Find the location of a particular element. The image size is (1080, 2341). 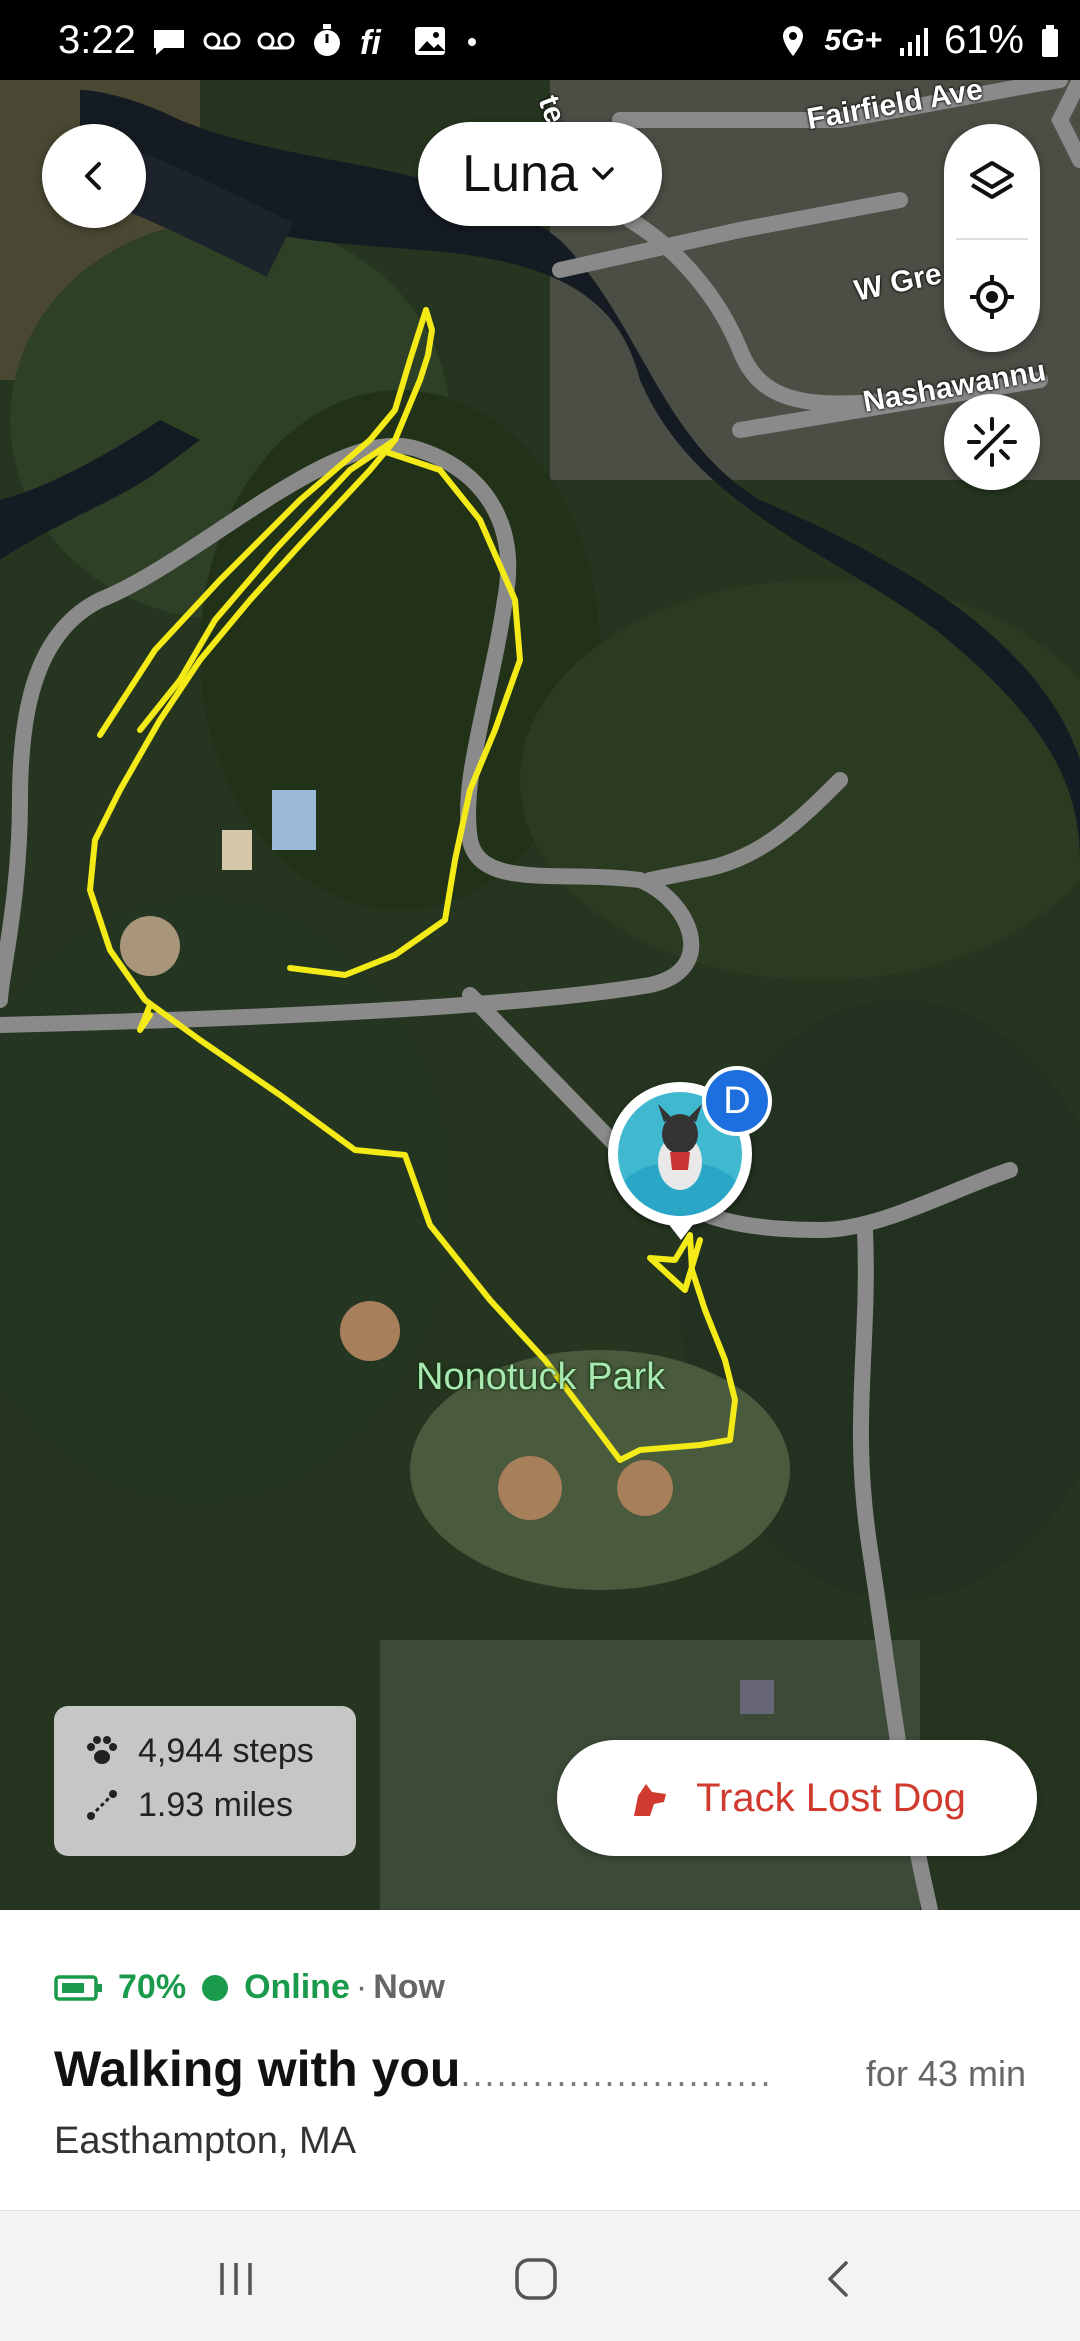

route-icon is located at coordinates (102, 1805).